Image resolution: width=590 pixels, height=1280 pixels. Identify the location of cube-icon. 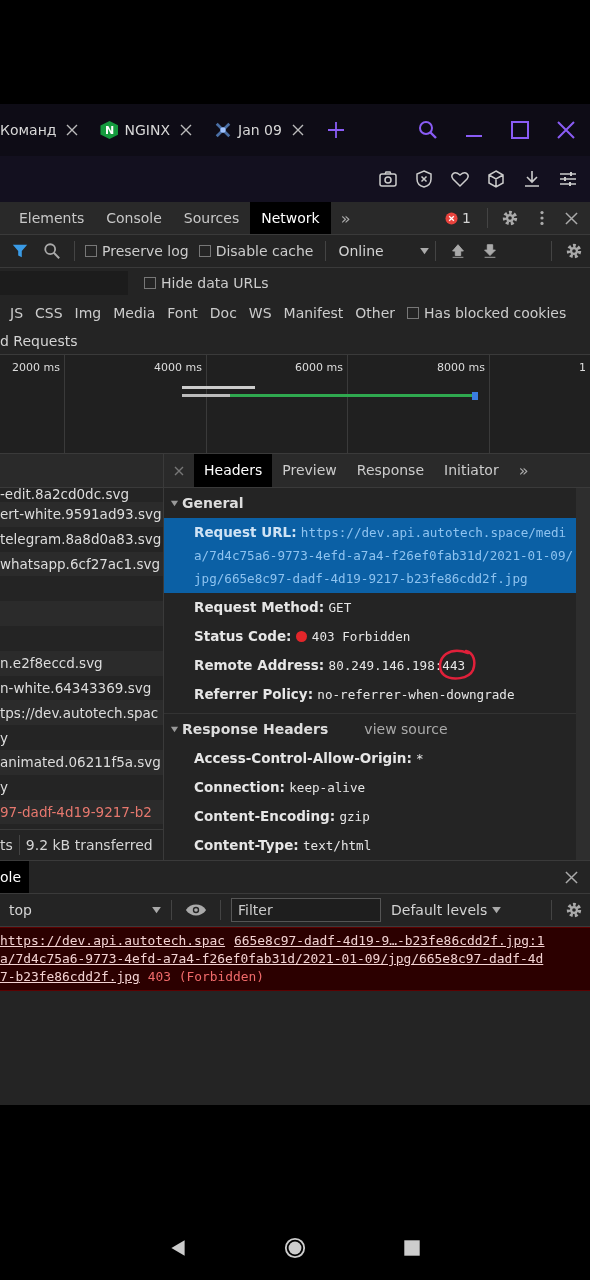
(496, 179).